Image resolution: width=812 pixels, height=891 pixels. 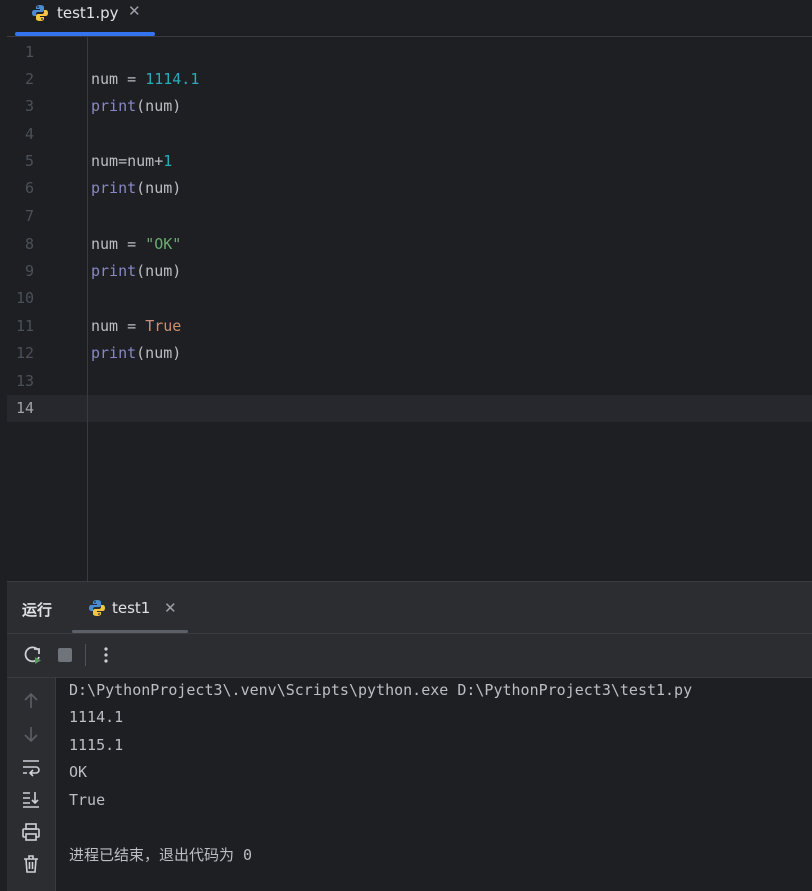 What do you see at coordinates (29, 134) in the screenshot?
I see `line-number: 4` at bounding box center [29, 134].